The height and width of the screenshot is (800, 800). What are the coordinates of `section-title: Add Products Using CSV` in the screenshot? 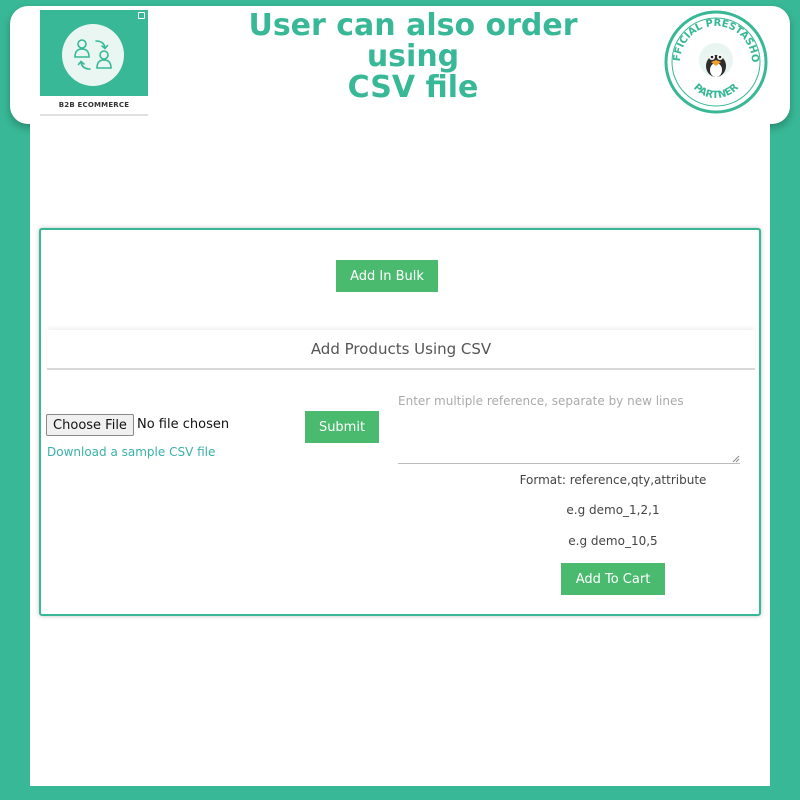 It's located at (401, 349).